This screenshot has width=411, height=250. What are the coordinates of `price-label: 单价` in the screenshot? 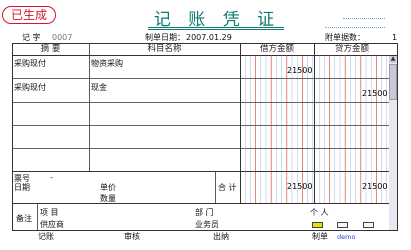 It's located at (108, 187).